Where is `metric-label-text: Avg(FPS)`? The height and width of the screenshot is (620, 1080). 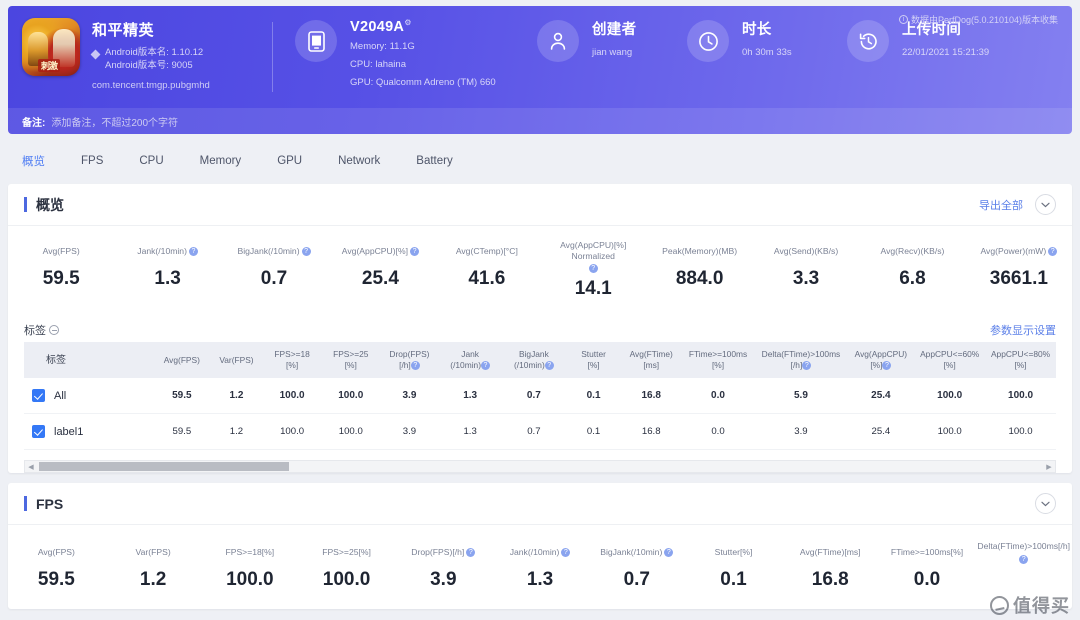
metric-label-text: Avg(FPS) is located at coordinates (56, 552).